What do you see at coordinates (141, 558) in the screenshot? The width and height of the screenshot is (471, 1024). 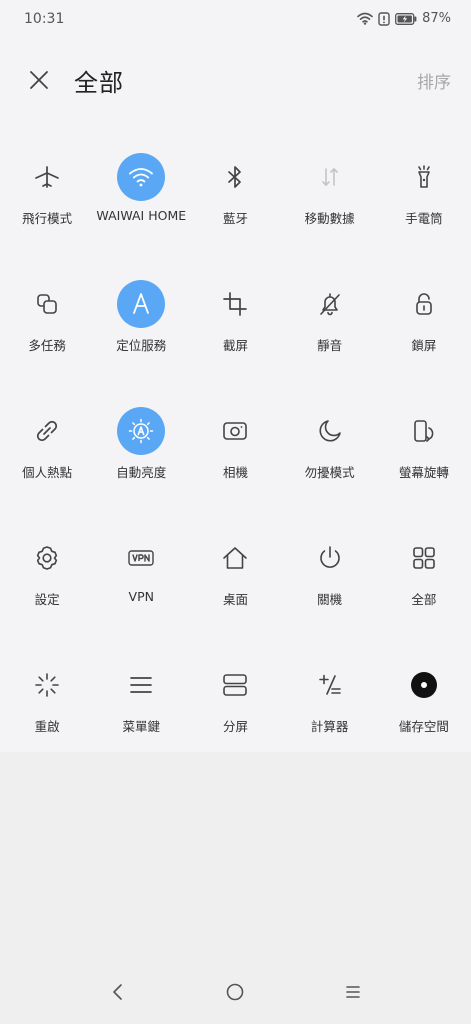 I see `vpn-icon` at bounding box center [141, 558].